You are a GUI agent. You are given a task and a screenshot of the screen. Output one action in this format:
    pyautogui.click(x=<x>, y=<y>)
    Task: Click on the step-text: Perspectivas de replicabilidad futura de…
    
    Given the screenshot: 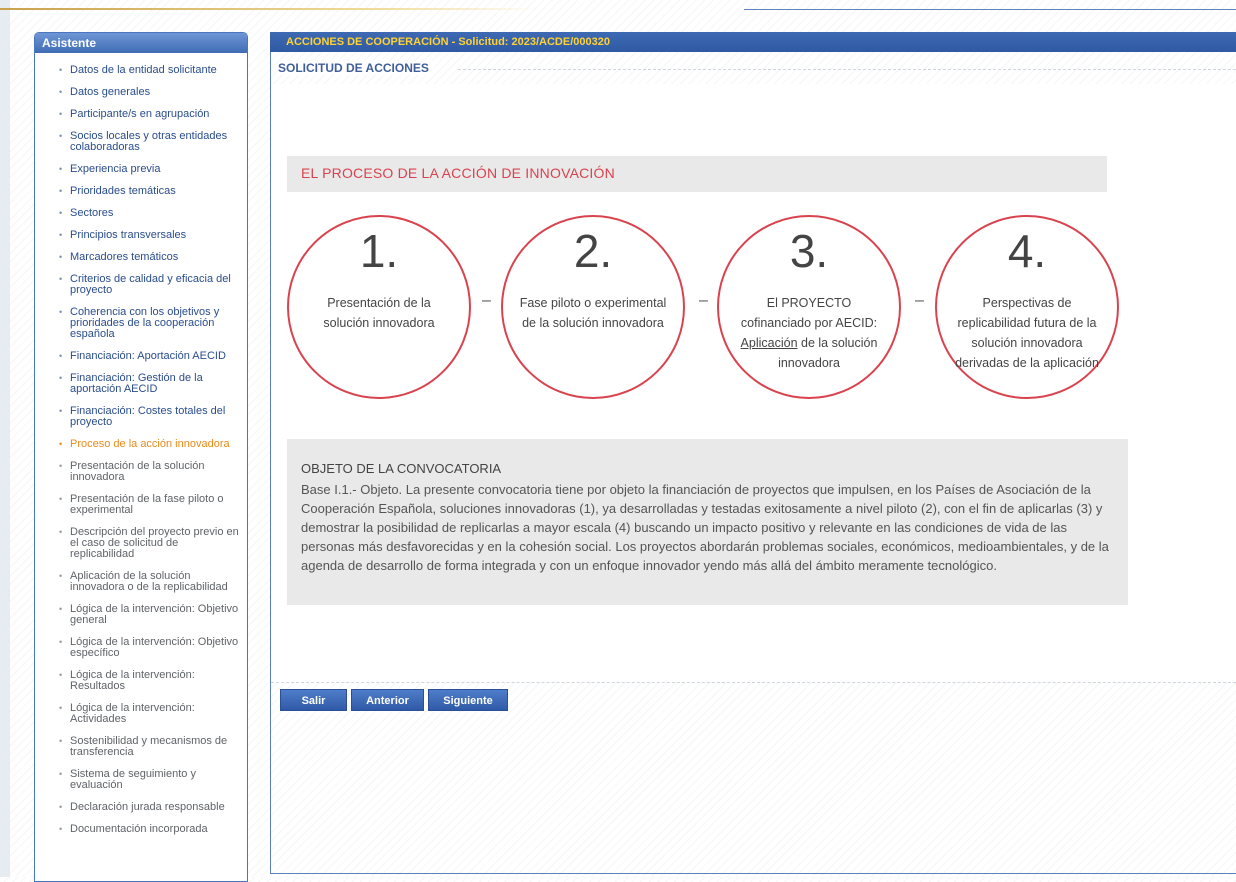 What is the action you would take?
    pyautogui.click(x=1027, y=333)
    